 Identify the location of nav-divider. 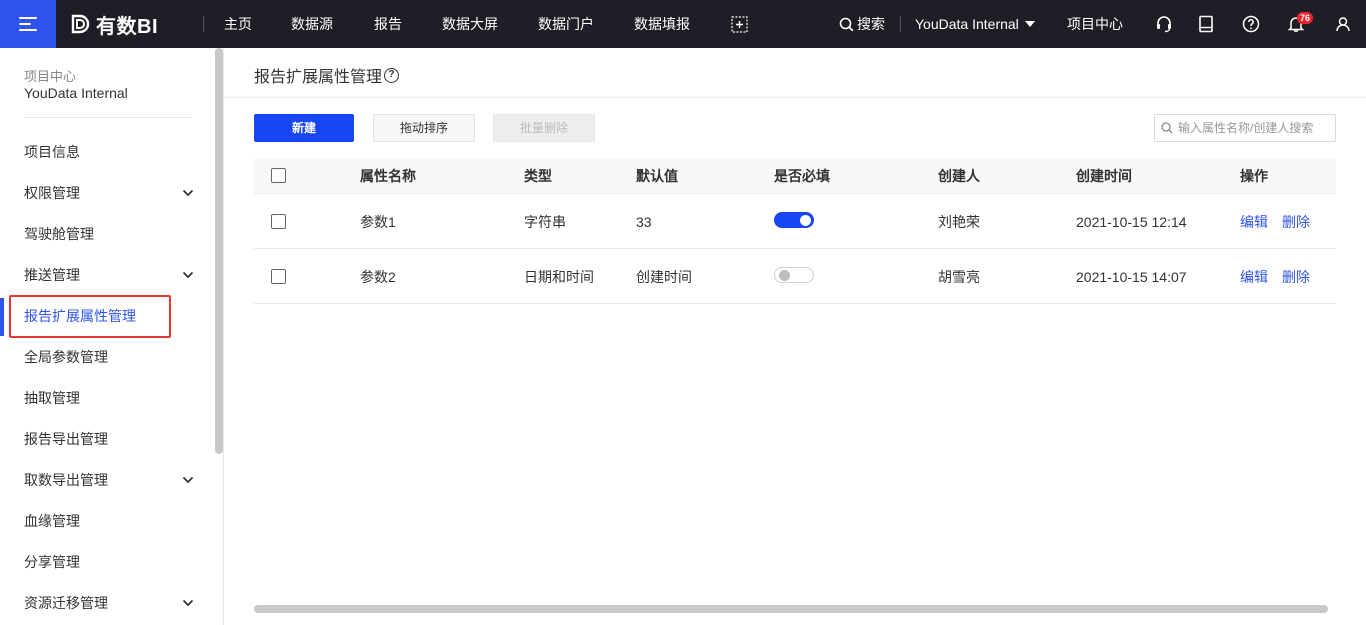
(203, 24).